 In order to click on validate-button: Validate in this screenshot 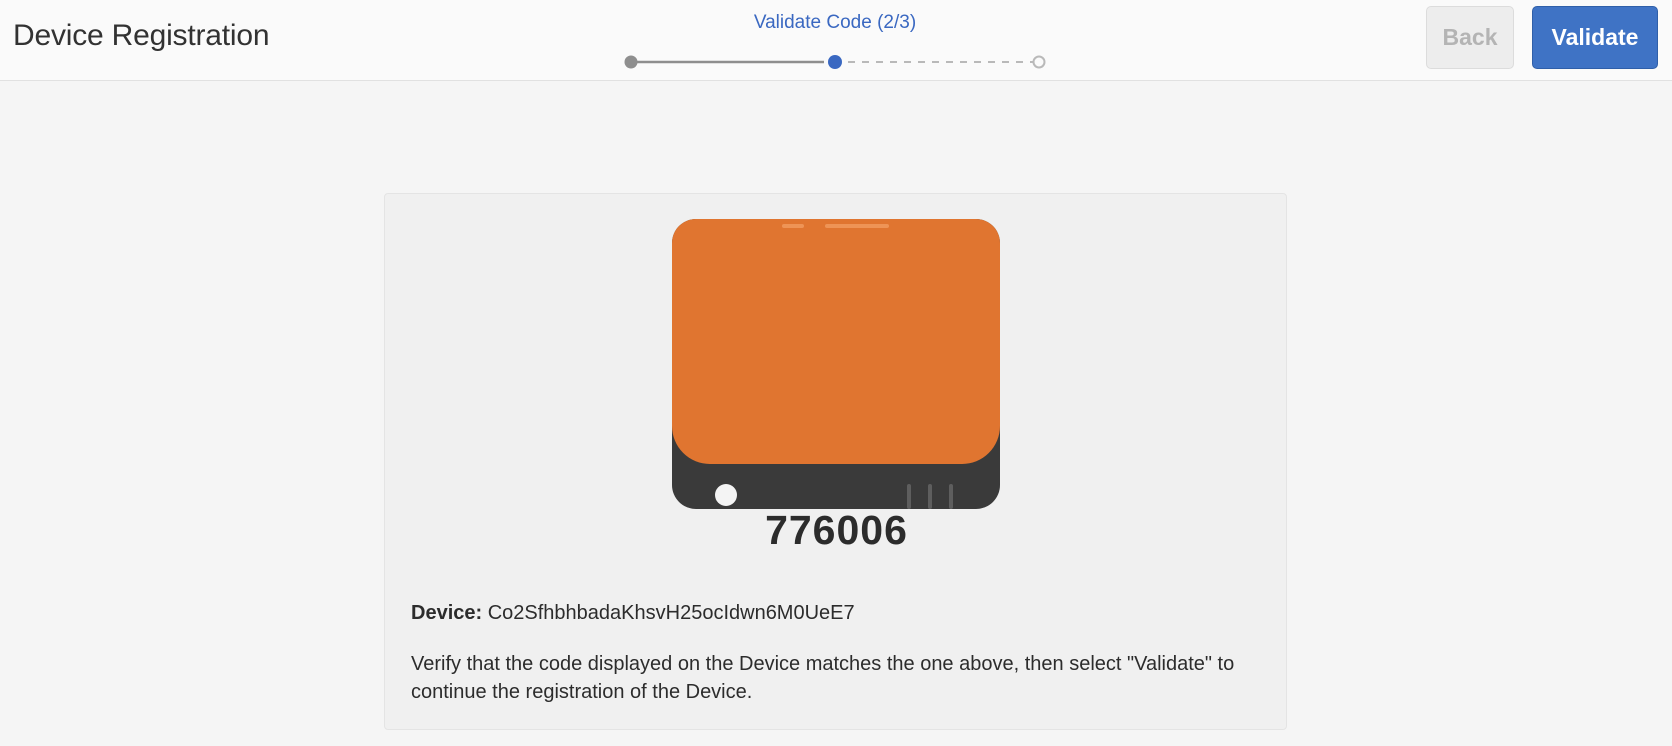, I will do `click(1595, 37)`.